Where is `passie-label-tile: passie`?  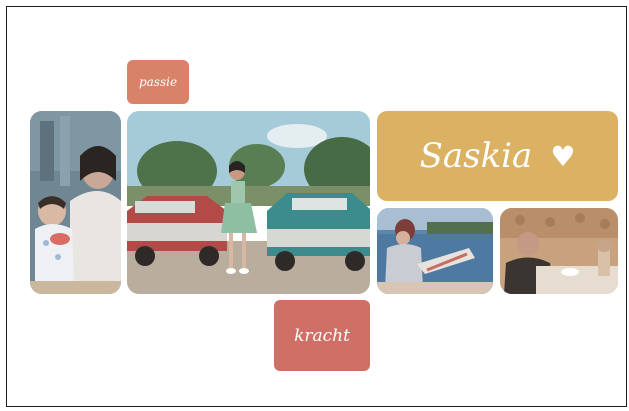
passie-label-tile: passie is located at coordinates (158, 82).